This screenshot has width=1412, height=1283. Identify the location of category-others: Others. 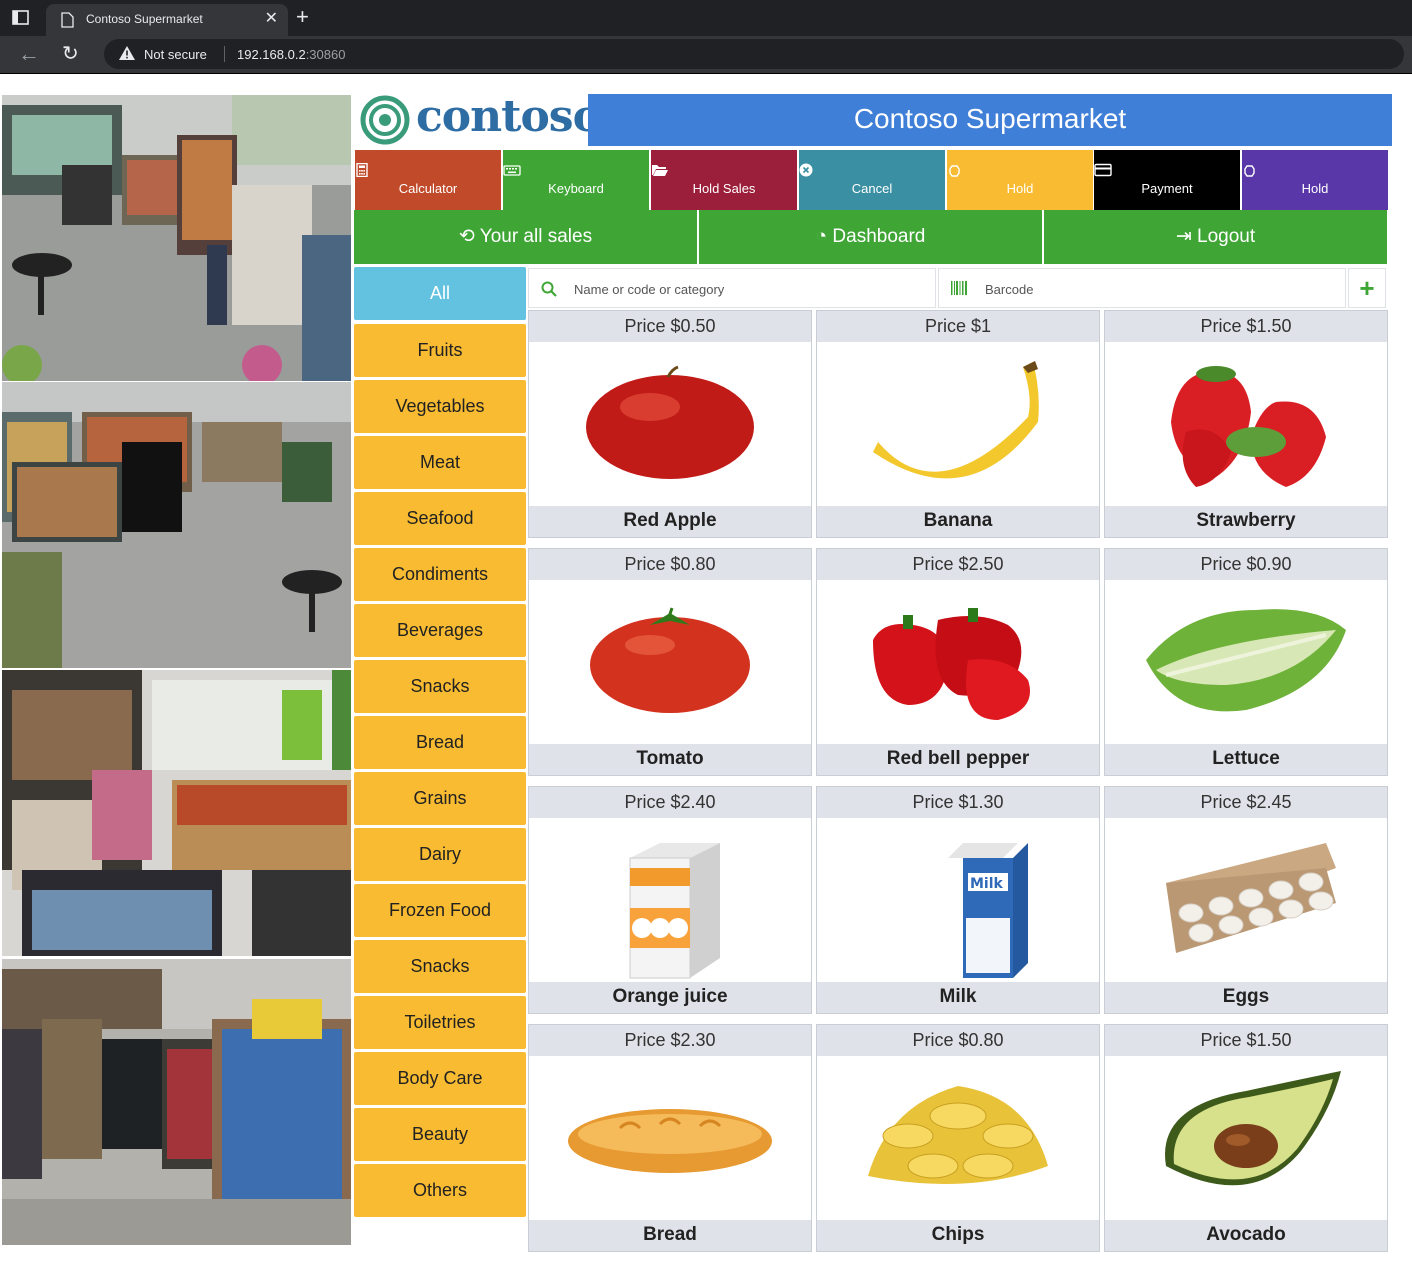
(440, 1190).